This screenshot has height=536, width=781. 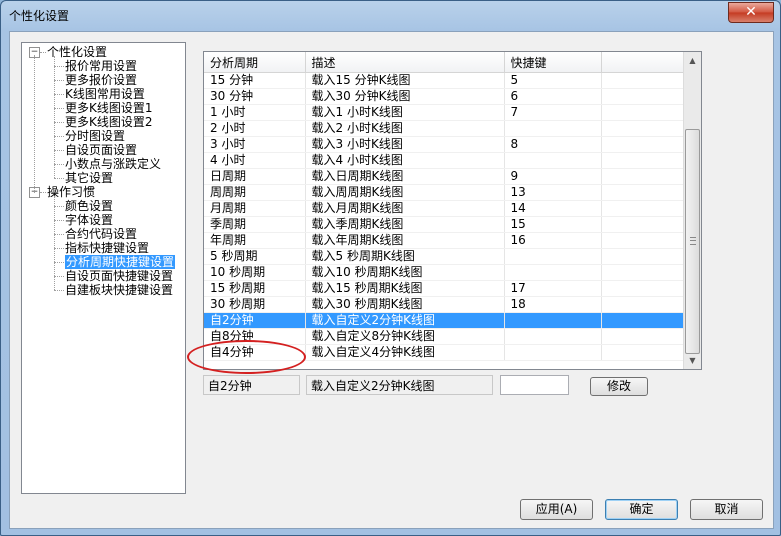 I want to click on close-button: ✕, so click(x=751, y=12).